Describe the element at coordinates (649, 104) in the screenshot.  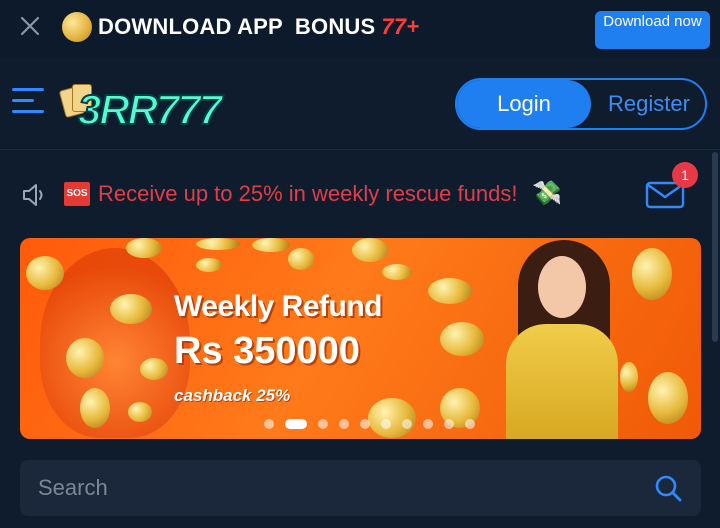
I see `register-button: Register` at that location.